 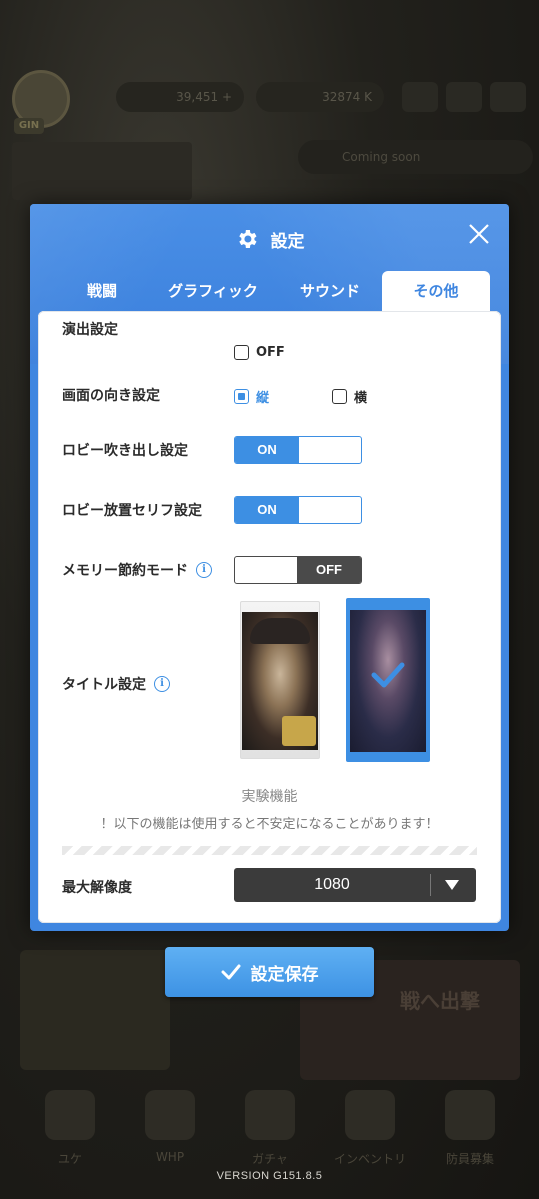 I want to click on title-setting-label: タイトル設定 i, so click(x=116, y=684).